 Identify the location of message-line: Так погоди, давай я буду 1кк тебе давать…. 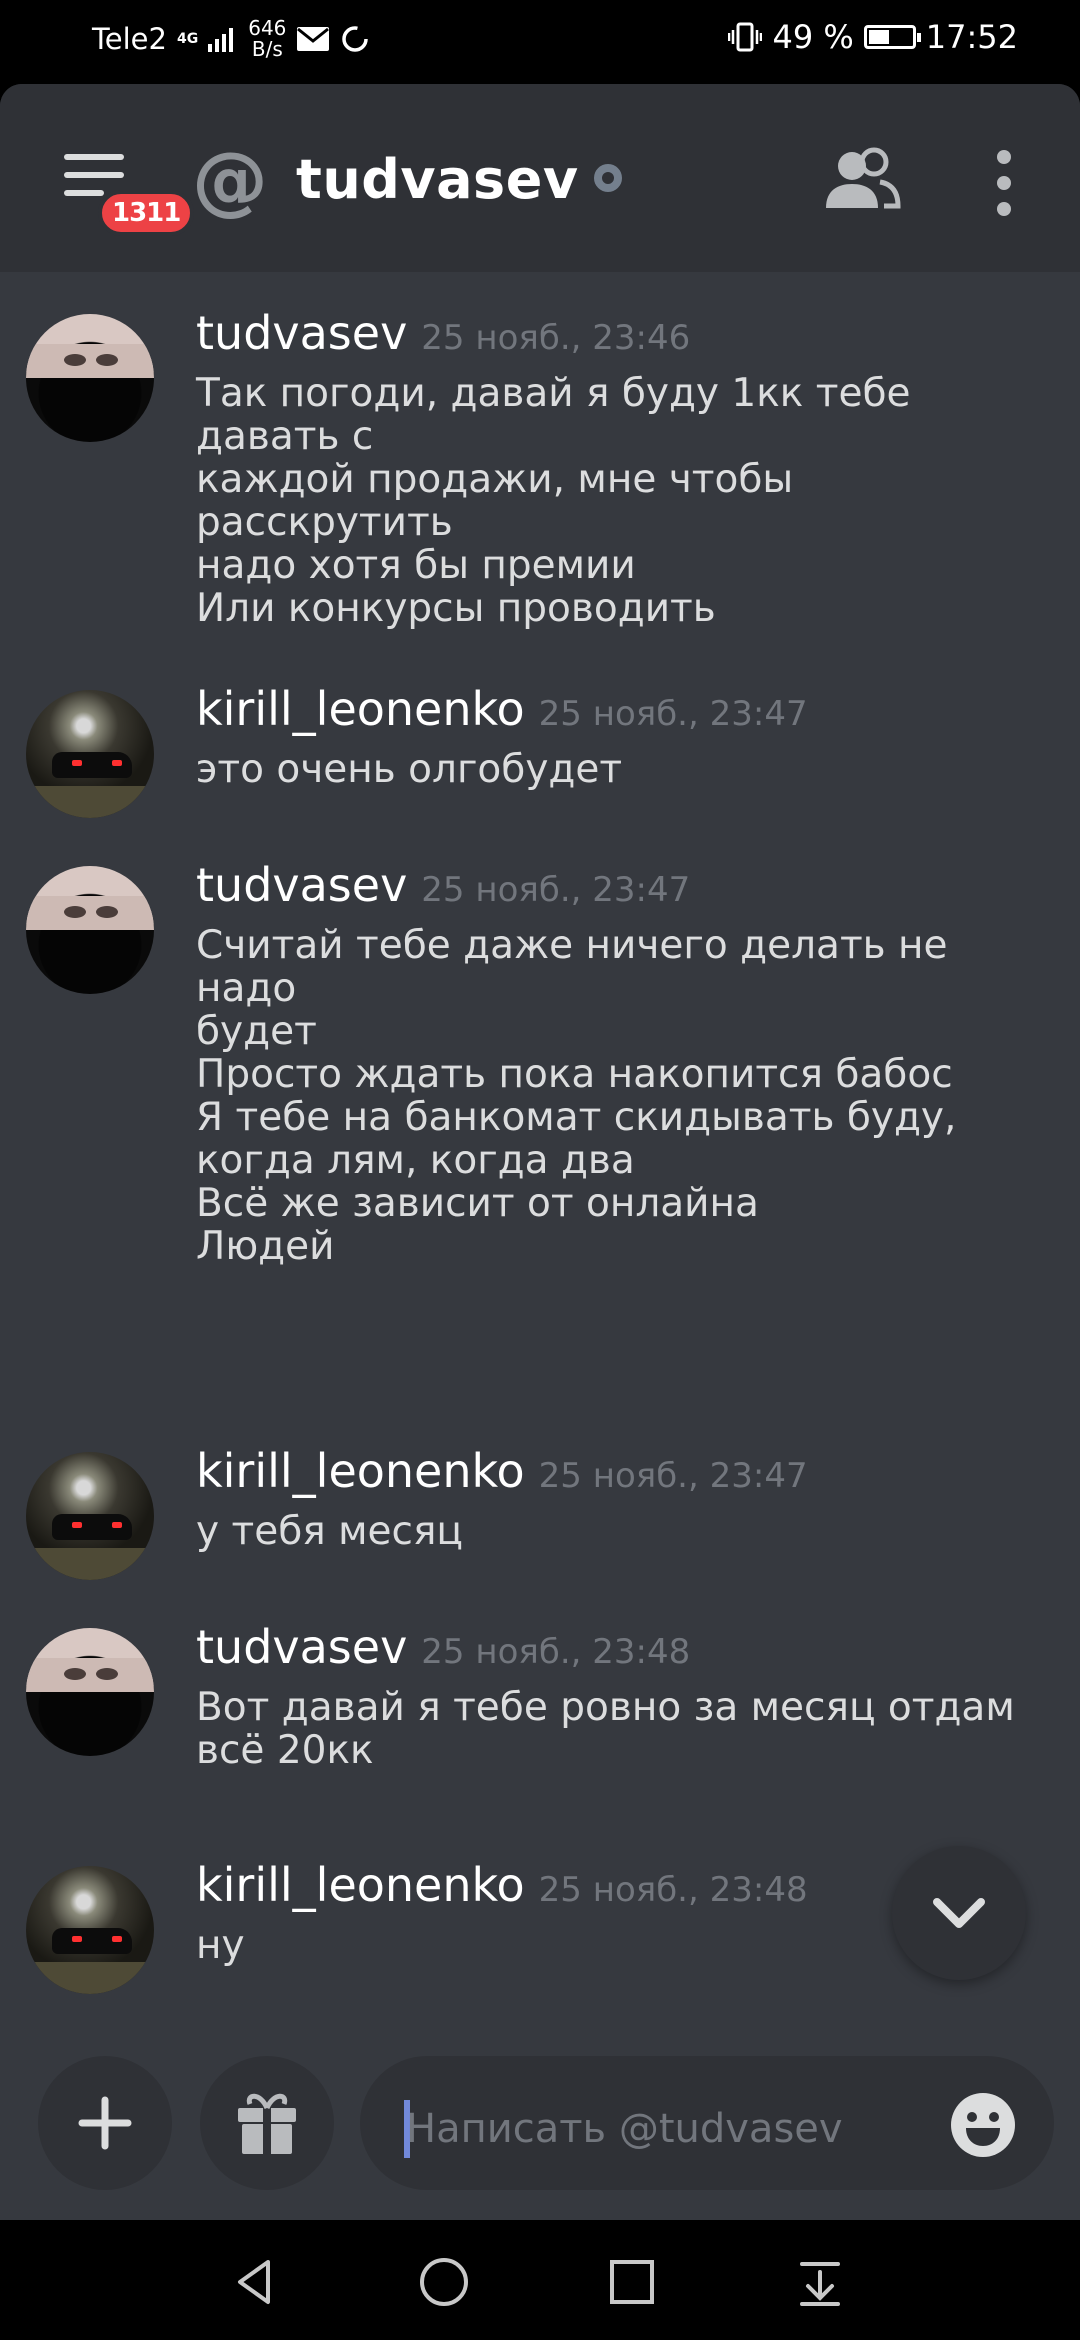
(553, 415).